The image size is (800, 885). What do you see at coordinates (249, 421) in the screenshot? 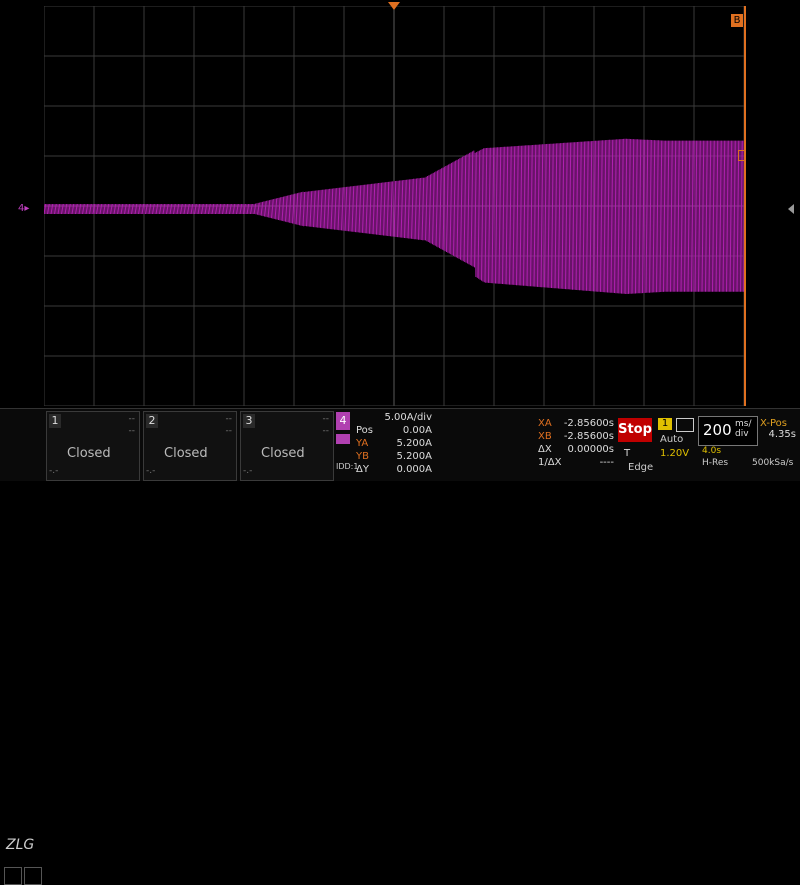
I see `channel-3-number: 3` at bounding box center [249, 421].